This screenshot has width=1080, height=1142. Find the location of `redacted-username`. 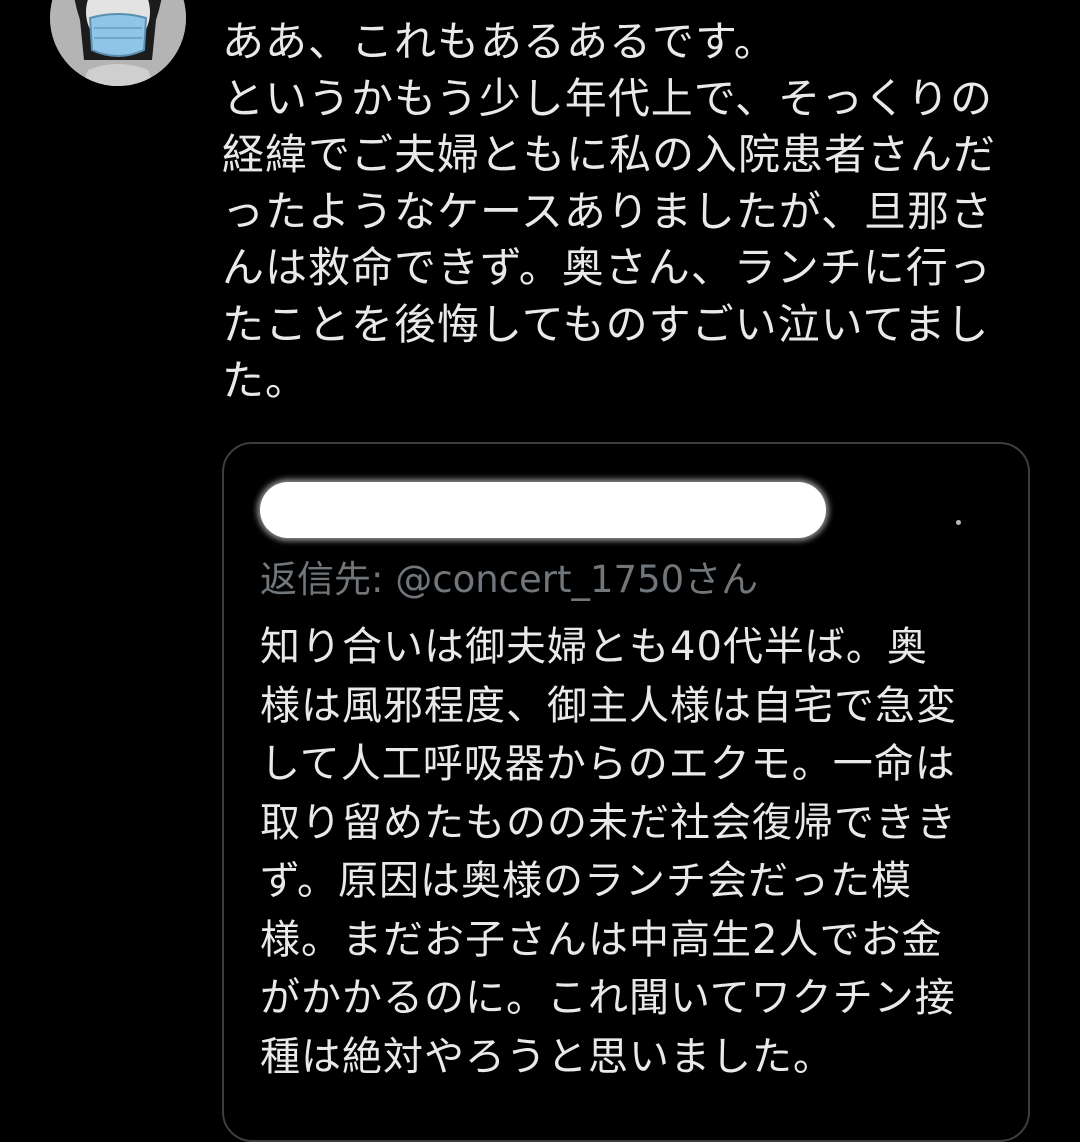

redacted-username is located at coordinates (543, 510).